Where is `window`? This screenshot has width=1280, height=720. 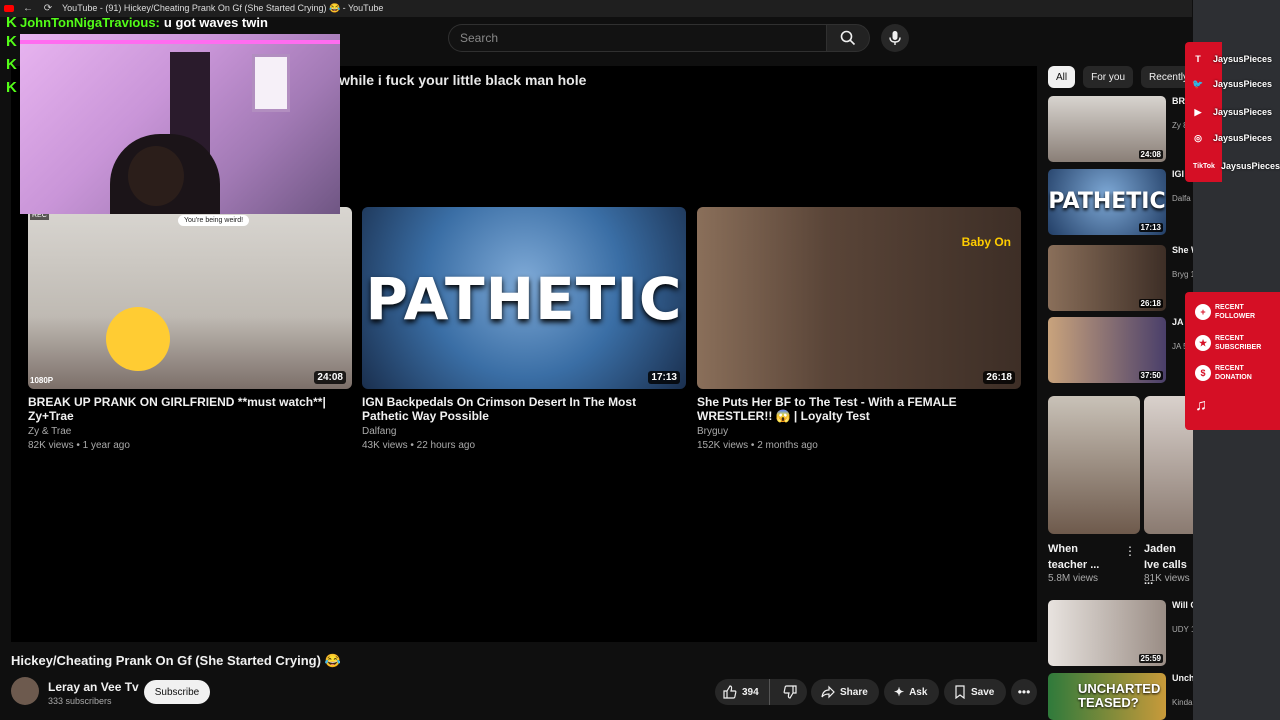 window is located at coordinates (271, 83).